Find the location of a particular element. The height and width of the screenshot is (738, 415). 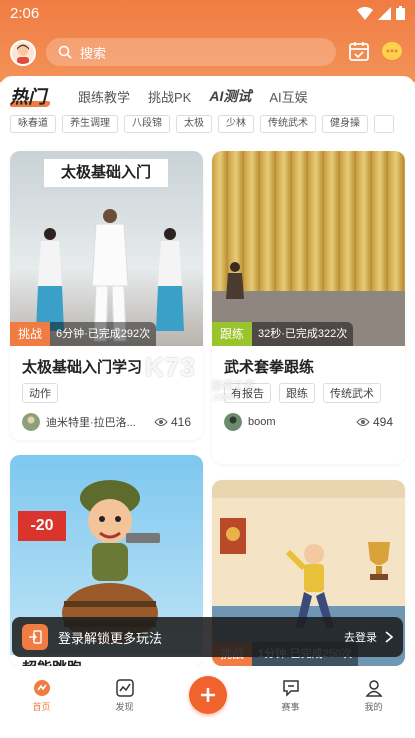

chip-wing-chun: 咏春道 is located at coordinates (33, 124).